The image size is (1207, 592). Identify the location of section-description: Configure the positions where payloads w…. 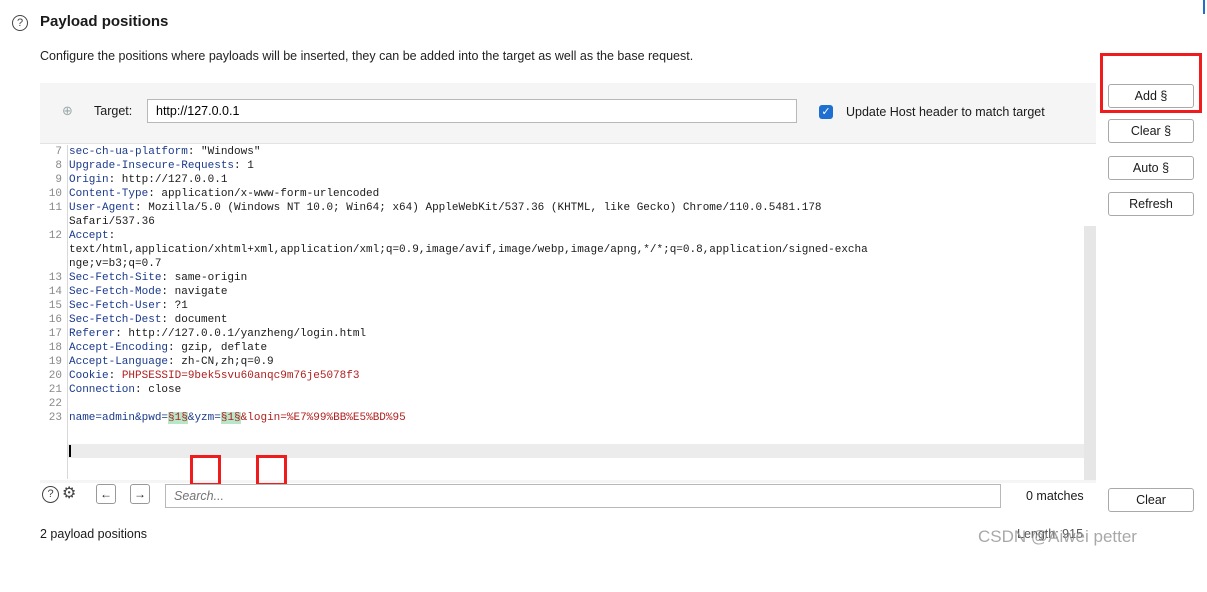
(367, 56).